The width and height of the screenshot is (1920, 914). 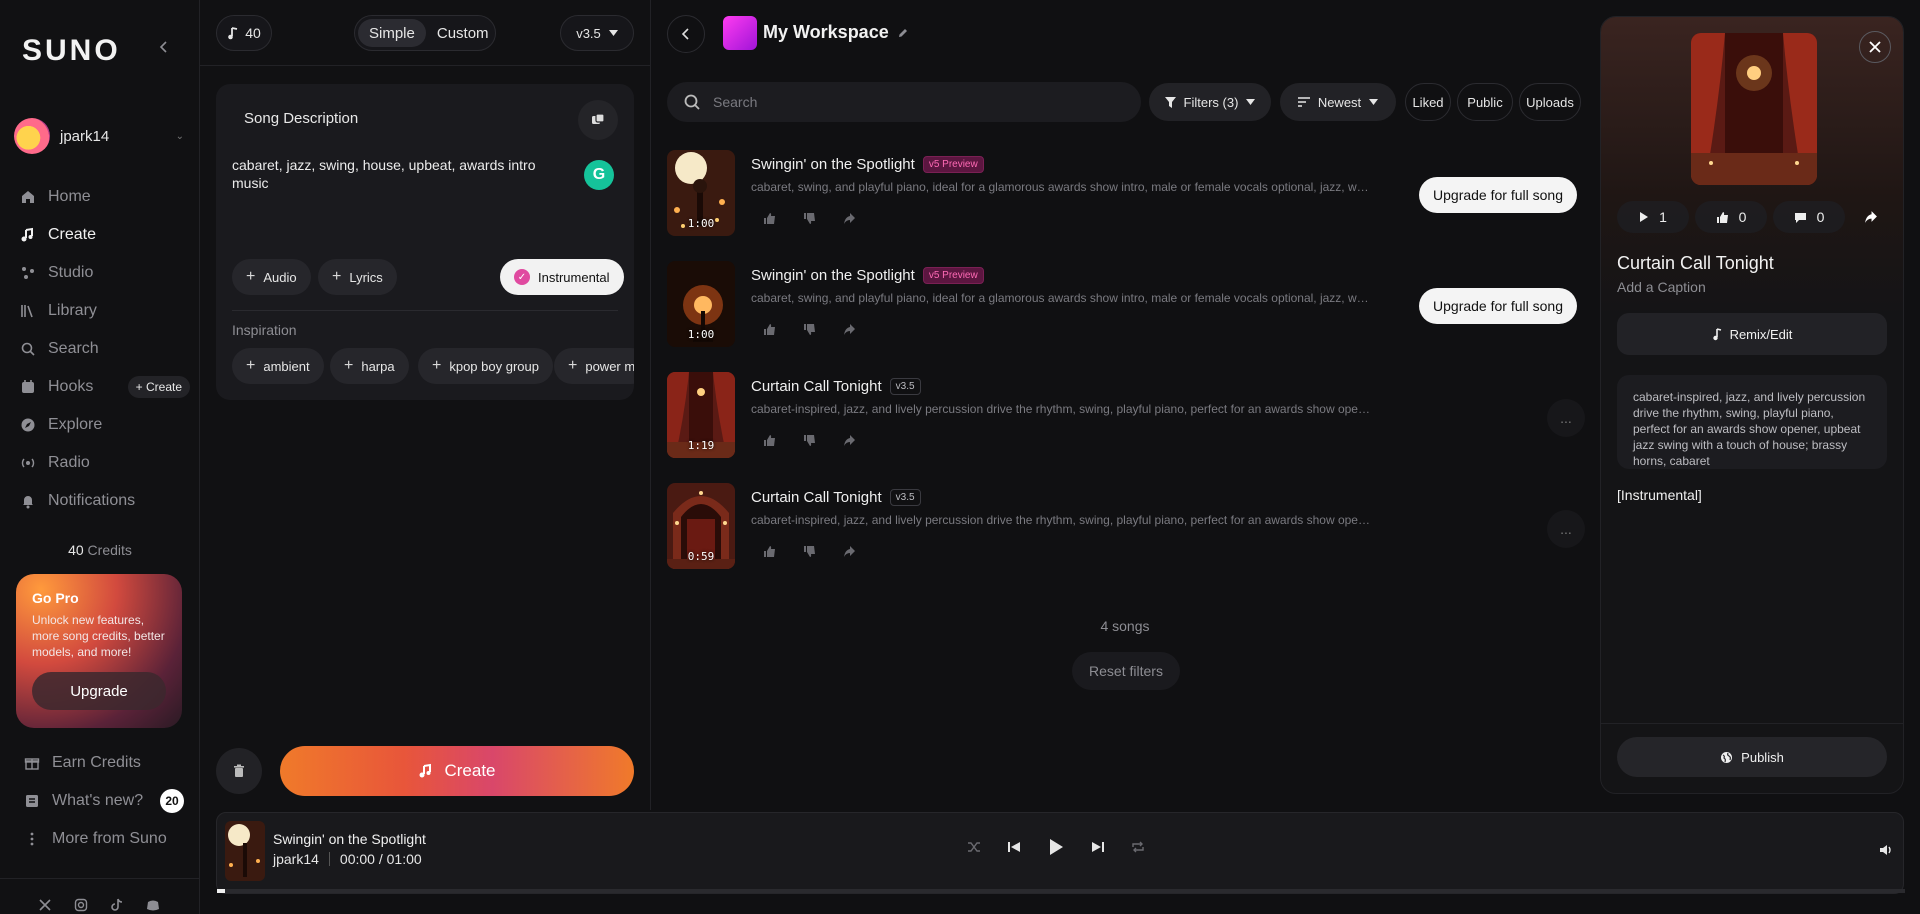 What do you see at coordinates (1098, 847) in the screenshot?
I see `next-track-icon` at bounding box center [1098, 847].